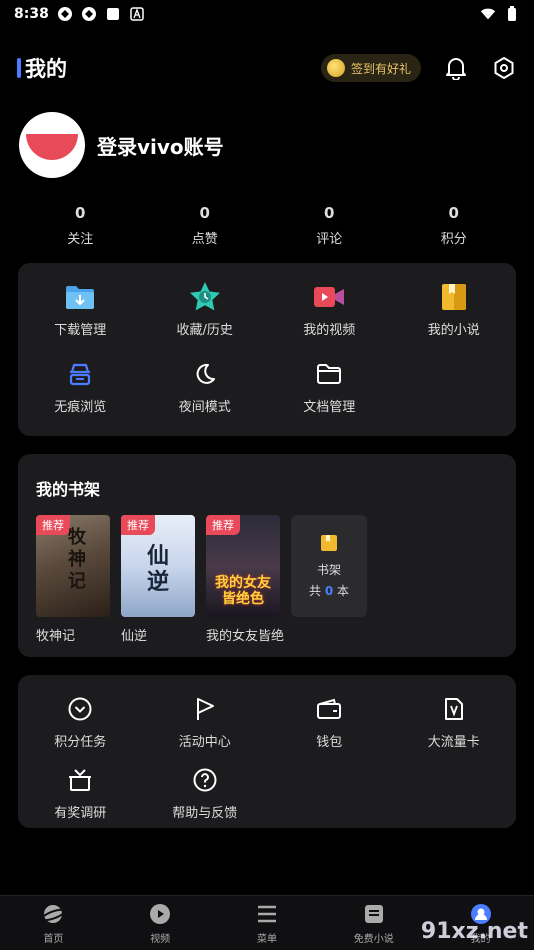  I want to click on book-icon, so click(454, 297).